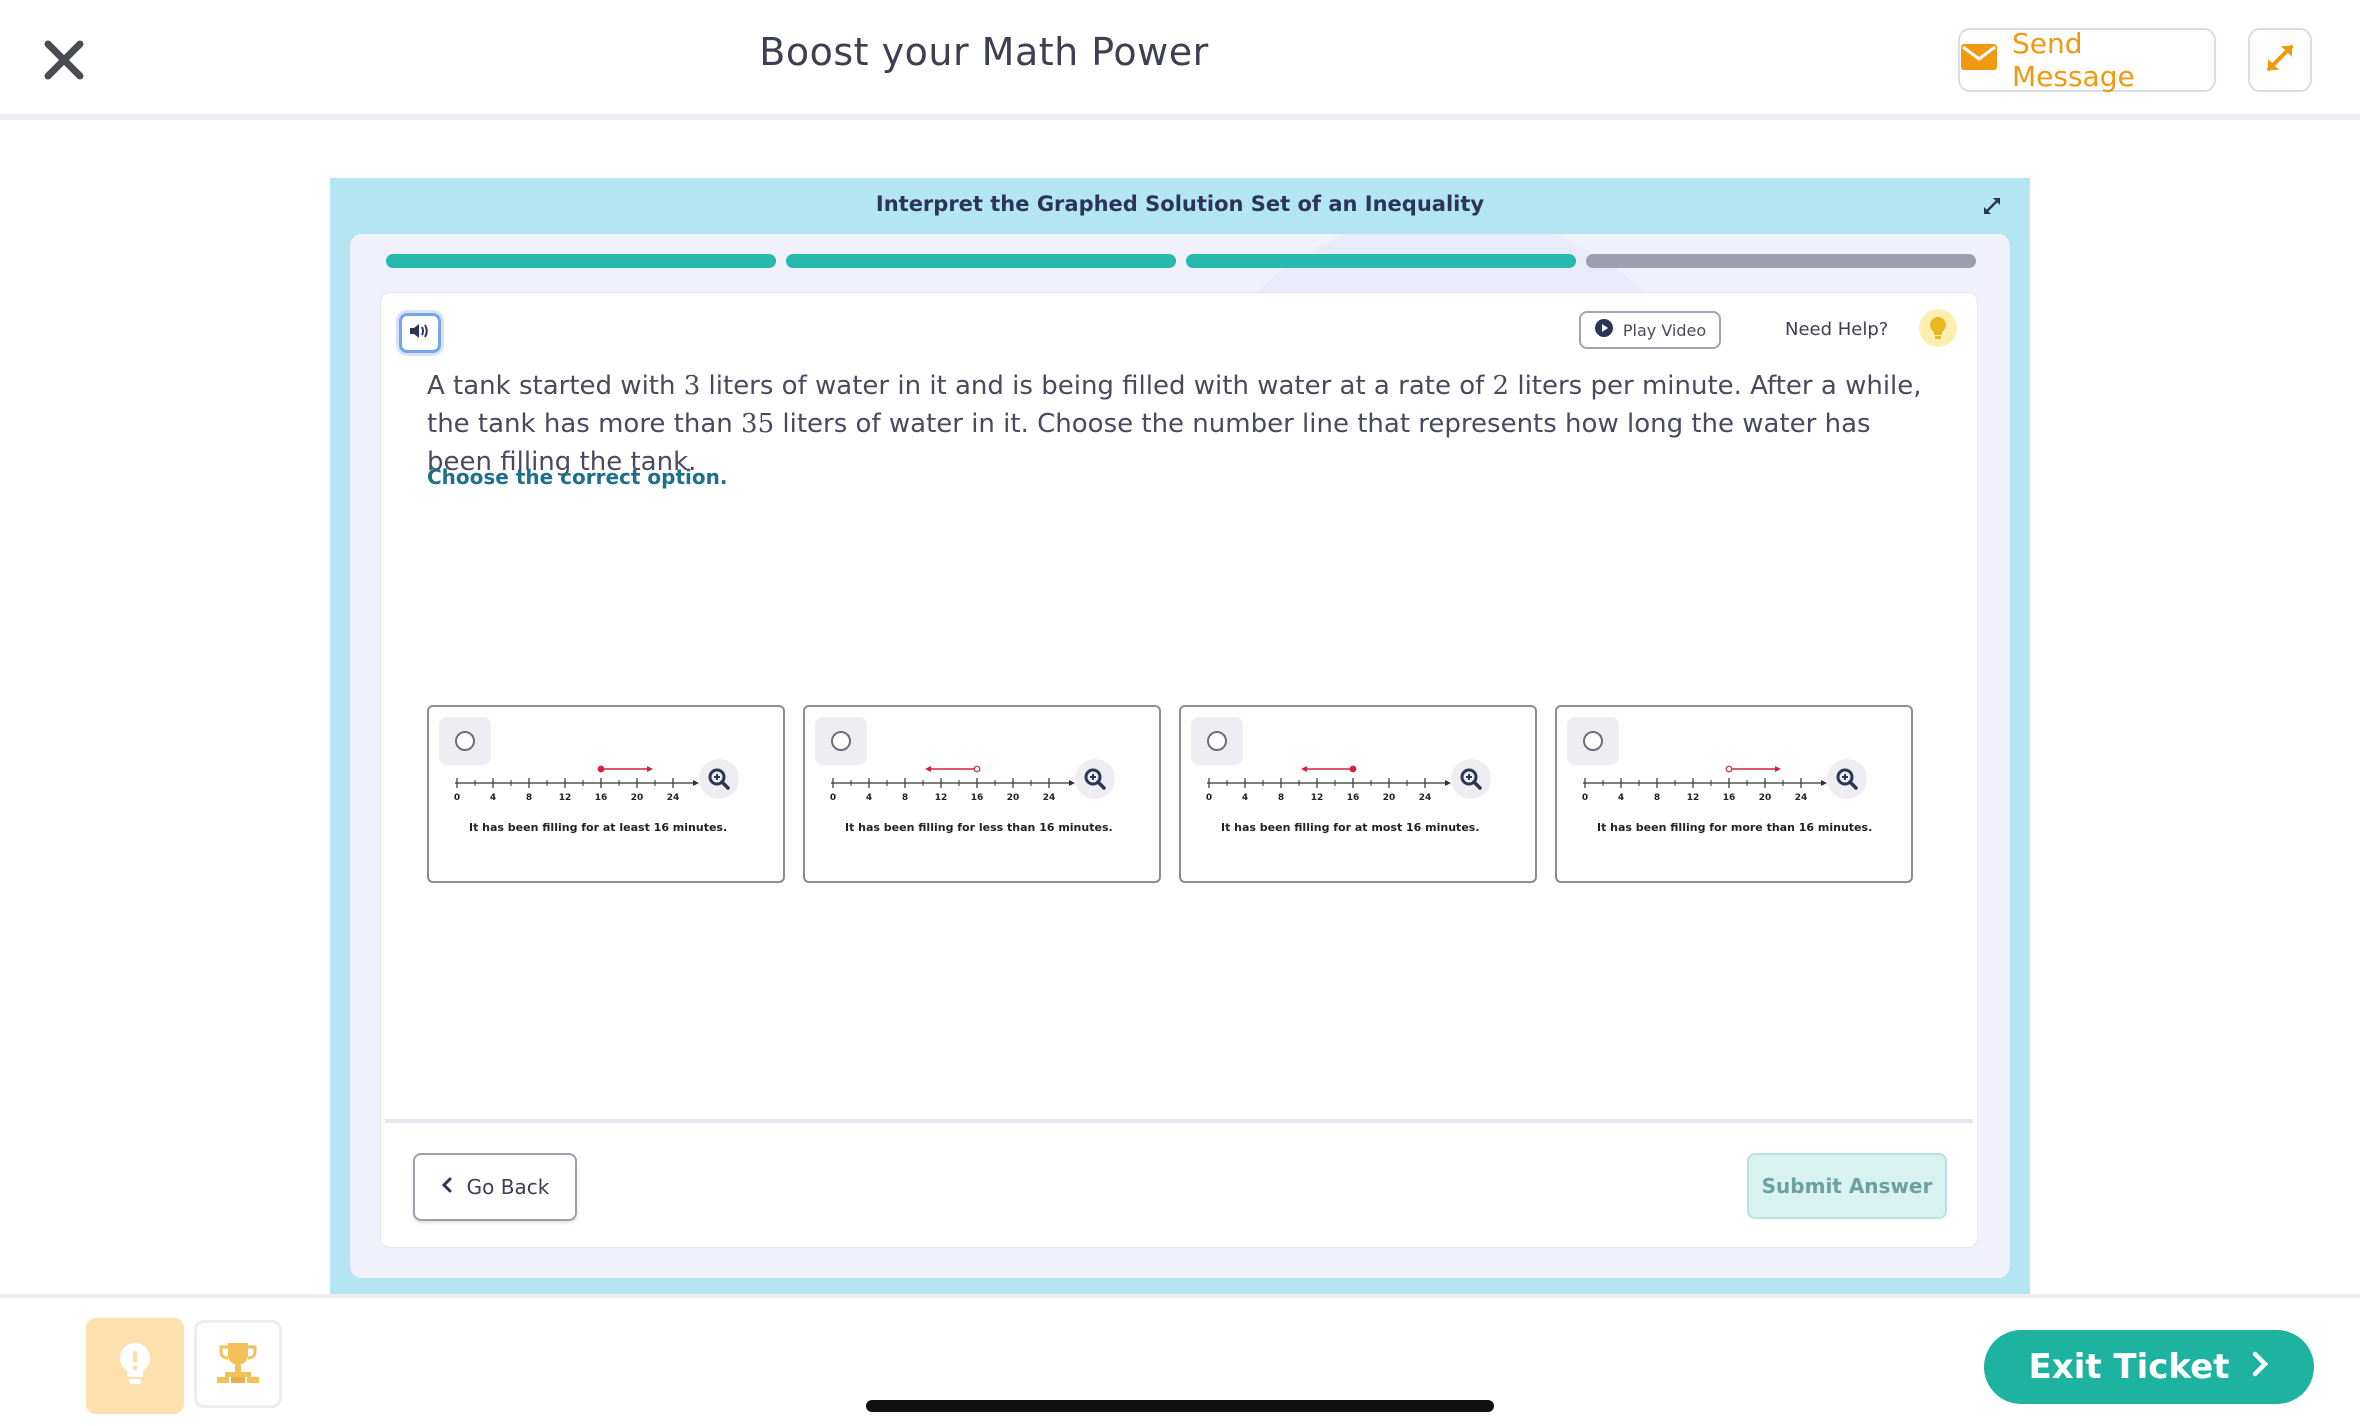  I want to click on hint-button, so click(135, 1366).